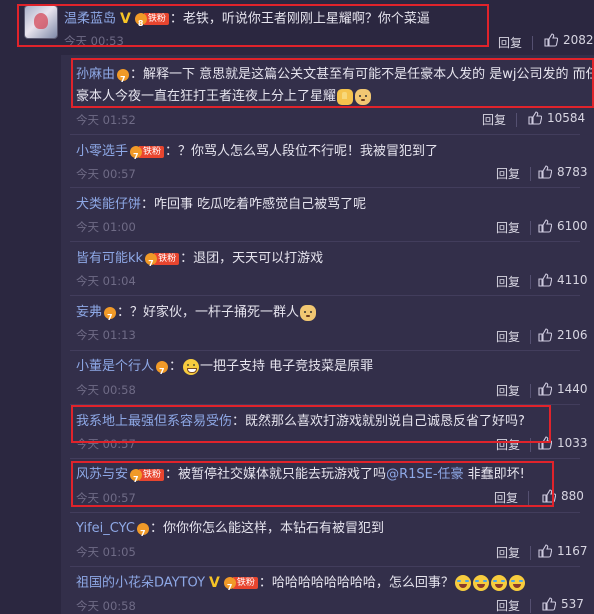 The width and height of the screenshot is (594, 614). Describe the element at coordinates (105, 528) in the screenshot. I see `username-link: Yifei_CYC` at that location.